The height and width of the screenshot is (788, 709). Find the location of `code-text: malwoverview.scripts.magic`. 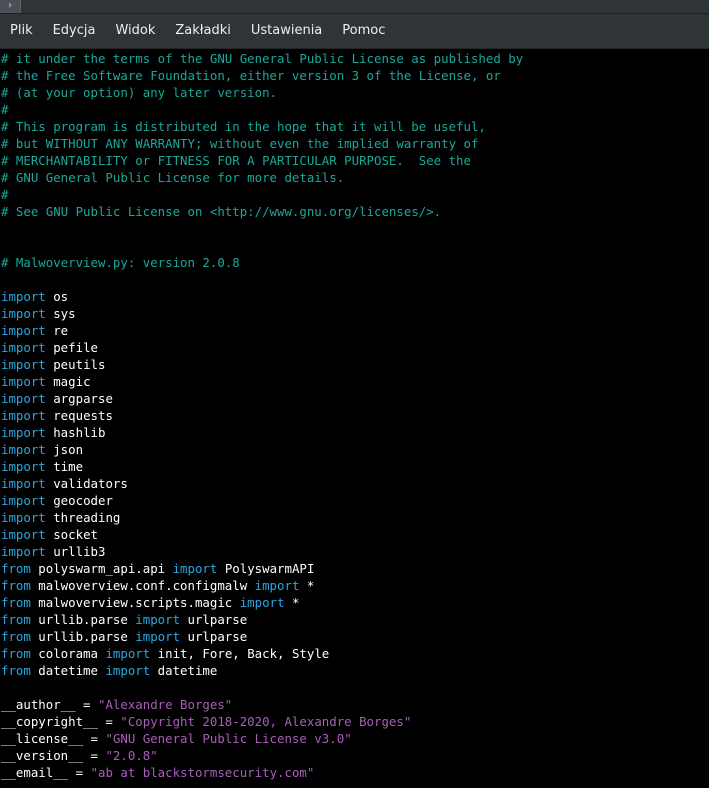

code-text: malwoverview.scripts.magic is located at coordinates (135, 602).